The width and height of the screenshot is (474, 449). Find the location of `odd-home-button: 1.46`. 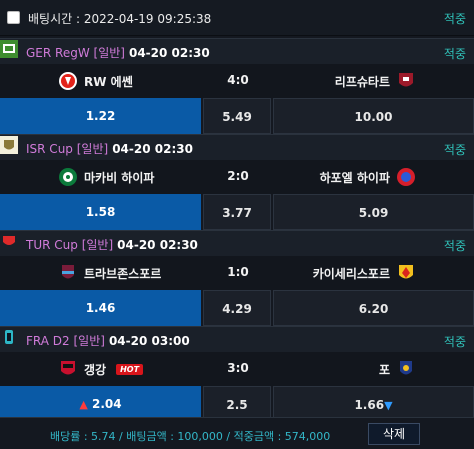

odd-home-button: 1.46 is located at coordinates (100, 308).